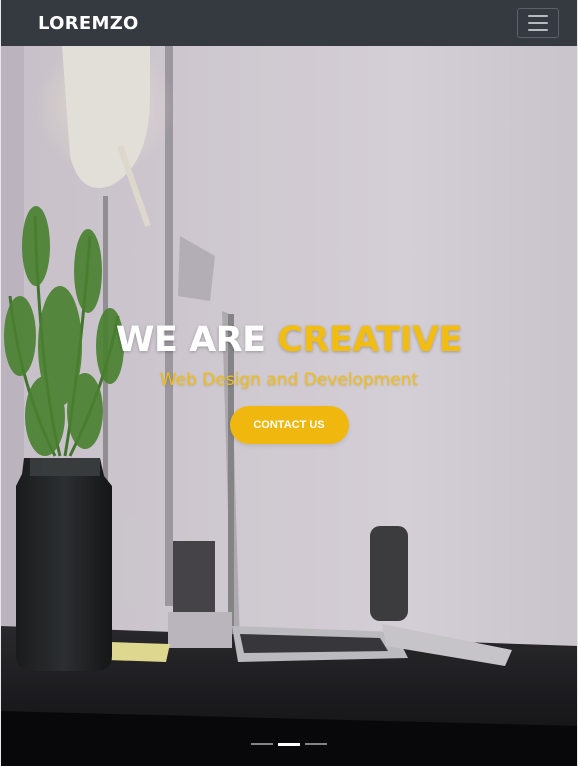 The width and height of the screenshot is (578, 766). What do you see at coordinates (289, 23) in the screenshot?
I see `navbar: LOREMZO` at bounding box center [289, 23].